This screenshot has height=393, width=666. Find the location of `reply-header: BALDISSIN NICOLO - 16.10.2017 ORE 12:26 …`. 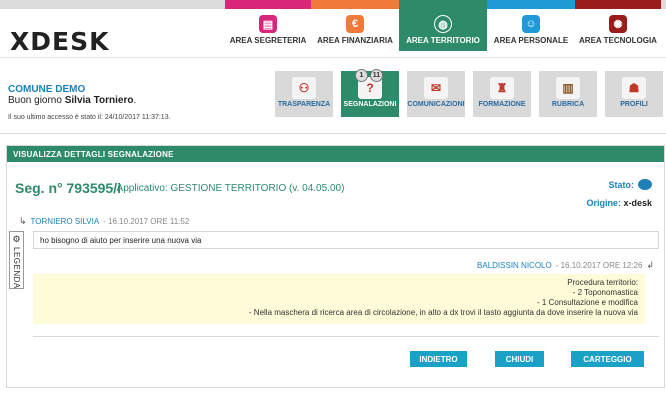

reply-header: BALDISSIN NICOLO - 16.10.2017 ORE 12:26 … is located at coordinates (565, 265).